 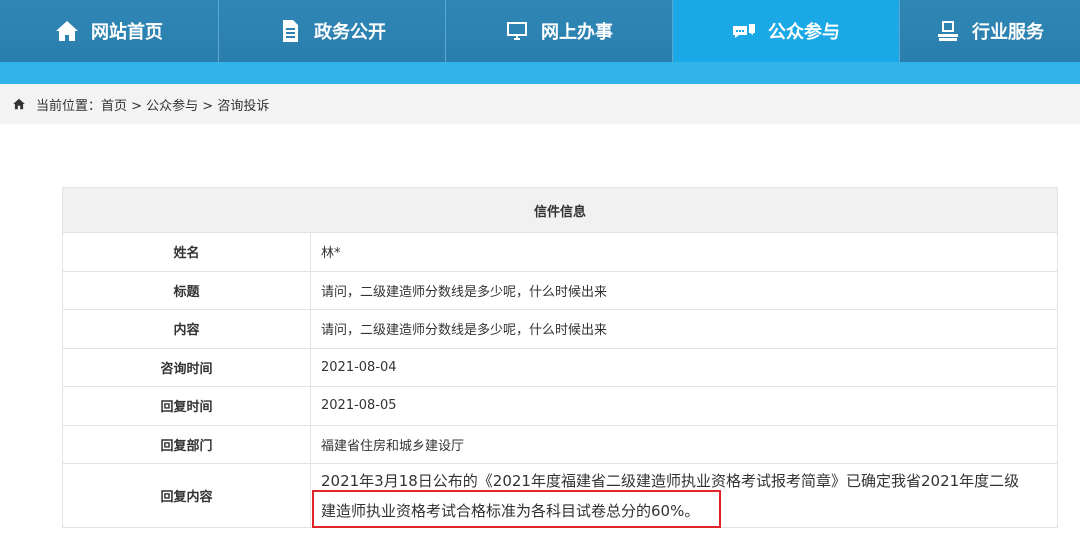 What do you see at coordinates (517, 31) in the screenshot?
I see `monitor-icon` at bounding box center [517, 31].